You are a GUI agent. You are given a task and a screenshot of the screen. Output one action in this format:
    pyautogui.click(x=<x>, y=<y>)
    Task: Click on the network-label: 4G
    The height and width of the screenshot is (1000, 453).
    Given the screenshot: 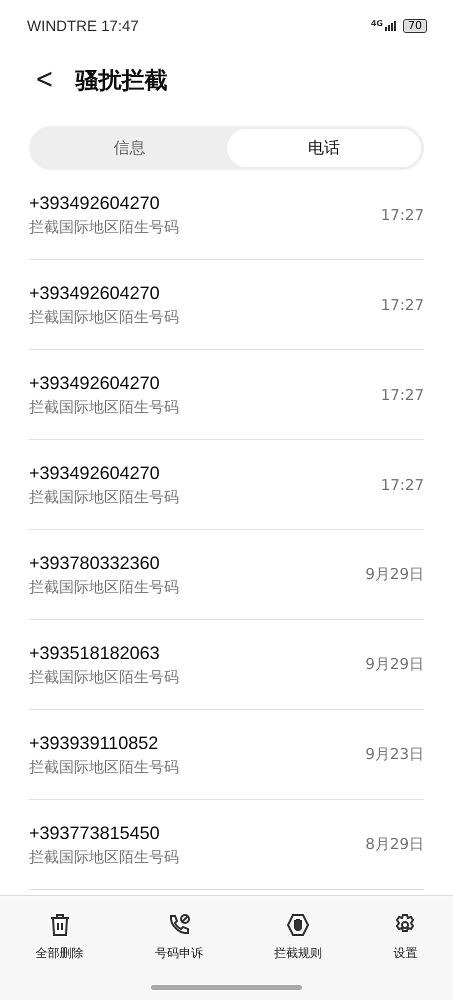 What is the action you would take?
    pyautogui.click(x=376, y=23)
    